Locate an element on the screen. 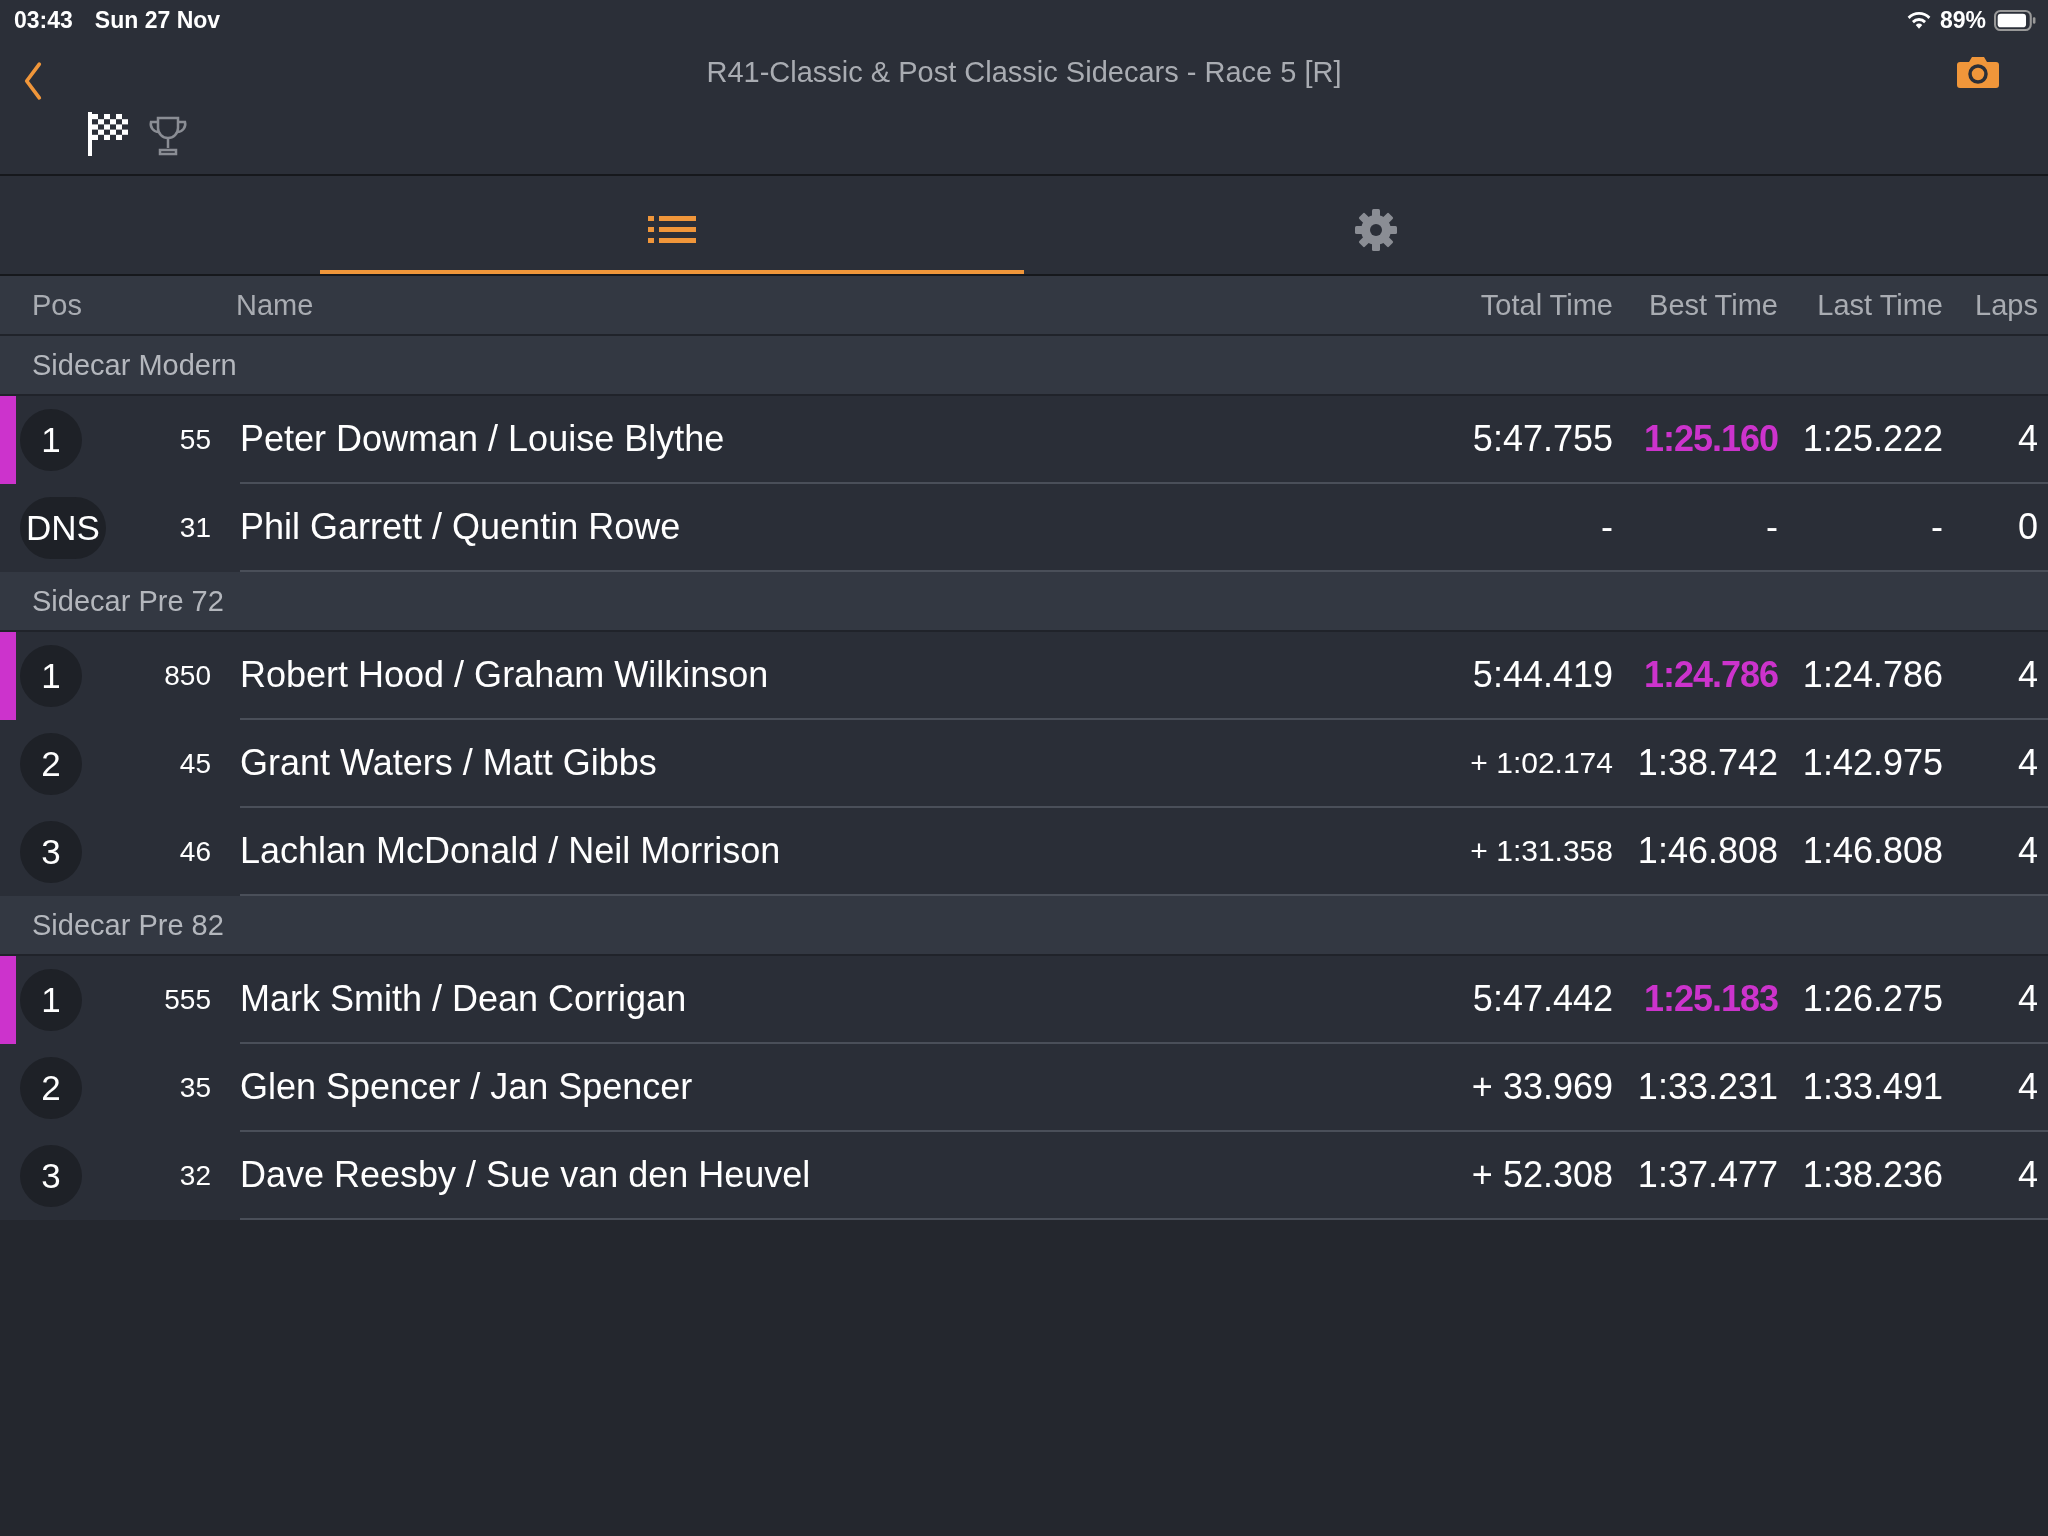 This screenshot has height=1536, width=2048. column-header: Best Time is located at coordinates (1713, 305).